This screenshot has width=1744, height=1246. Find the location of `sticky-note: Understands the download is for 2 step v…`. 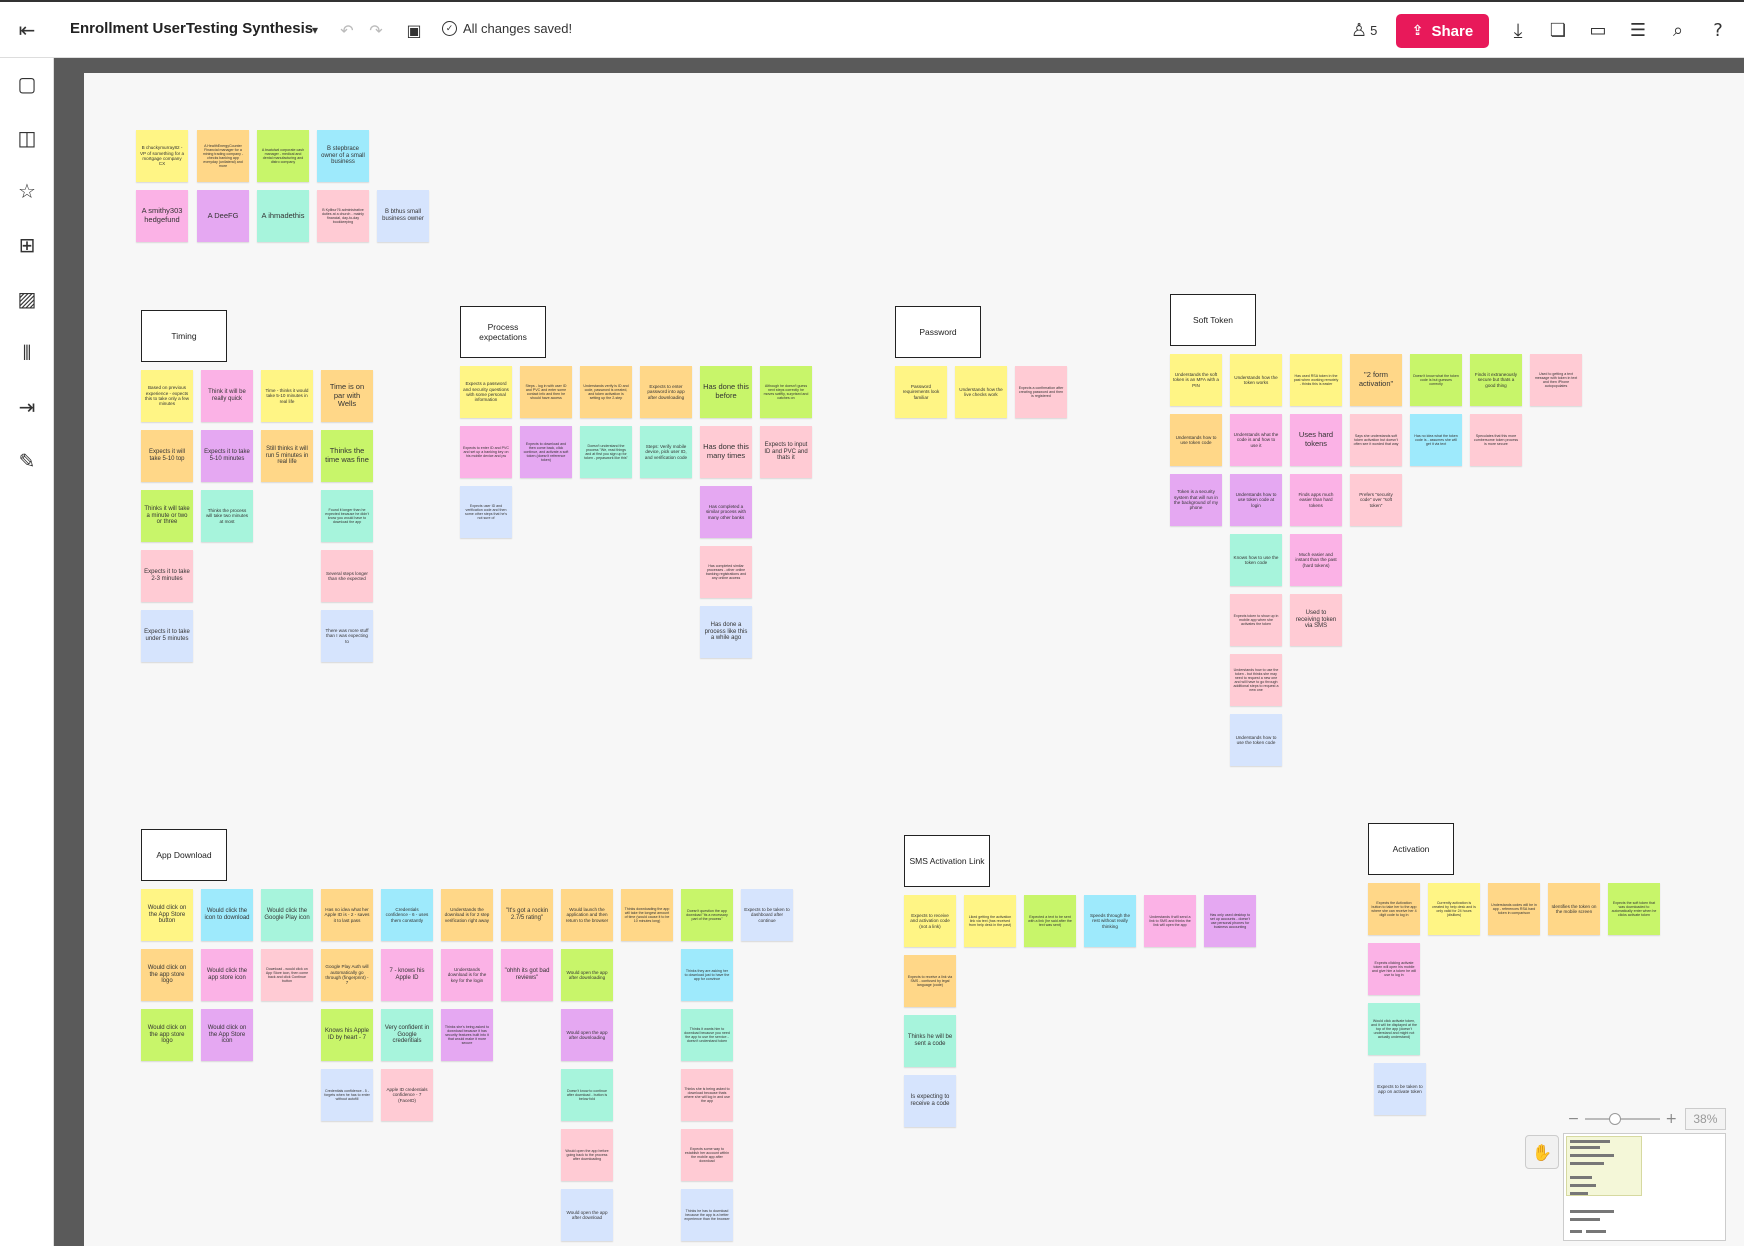

sticky-note: Understands the download is for 2 step v… is located at coordinates (467, 915).